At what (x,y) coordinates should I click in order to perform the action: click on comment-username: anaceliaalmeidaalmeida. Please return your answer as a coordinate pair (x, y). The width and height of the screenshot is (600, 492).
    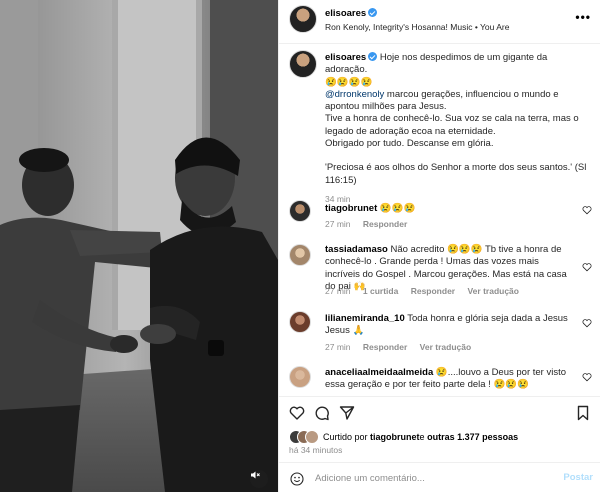
    Looking at the image, I should click on (379, 372).